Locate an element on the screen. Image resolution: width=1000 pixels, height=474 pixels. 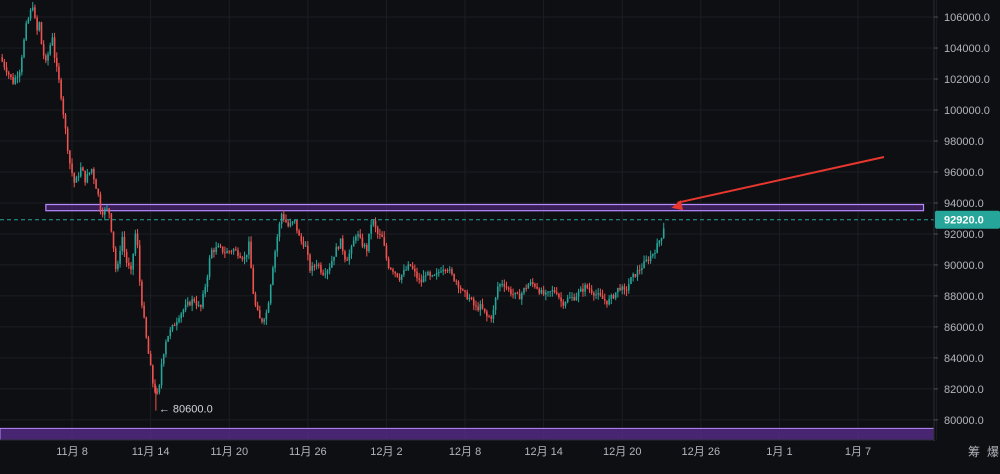
time-tick-label: 11月 26 is located at coordinates (308, 452).